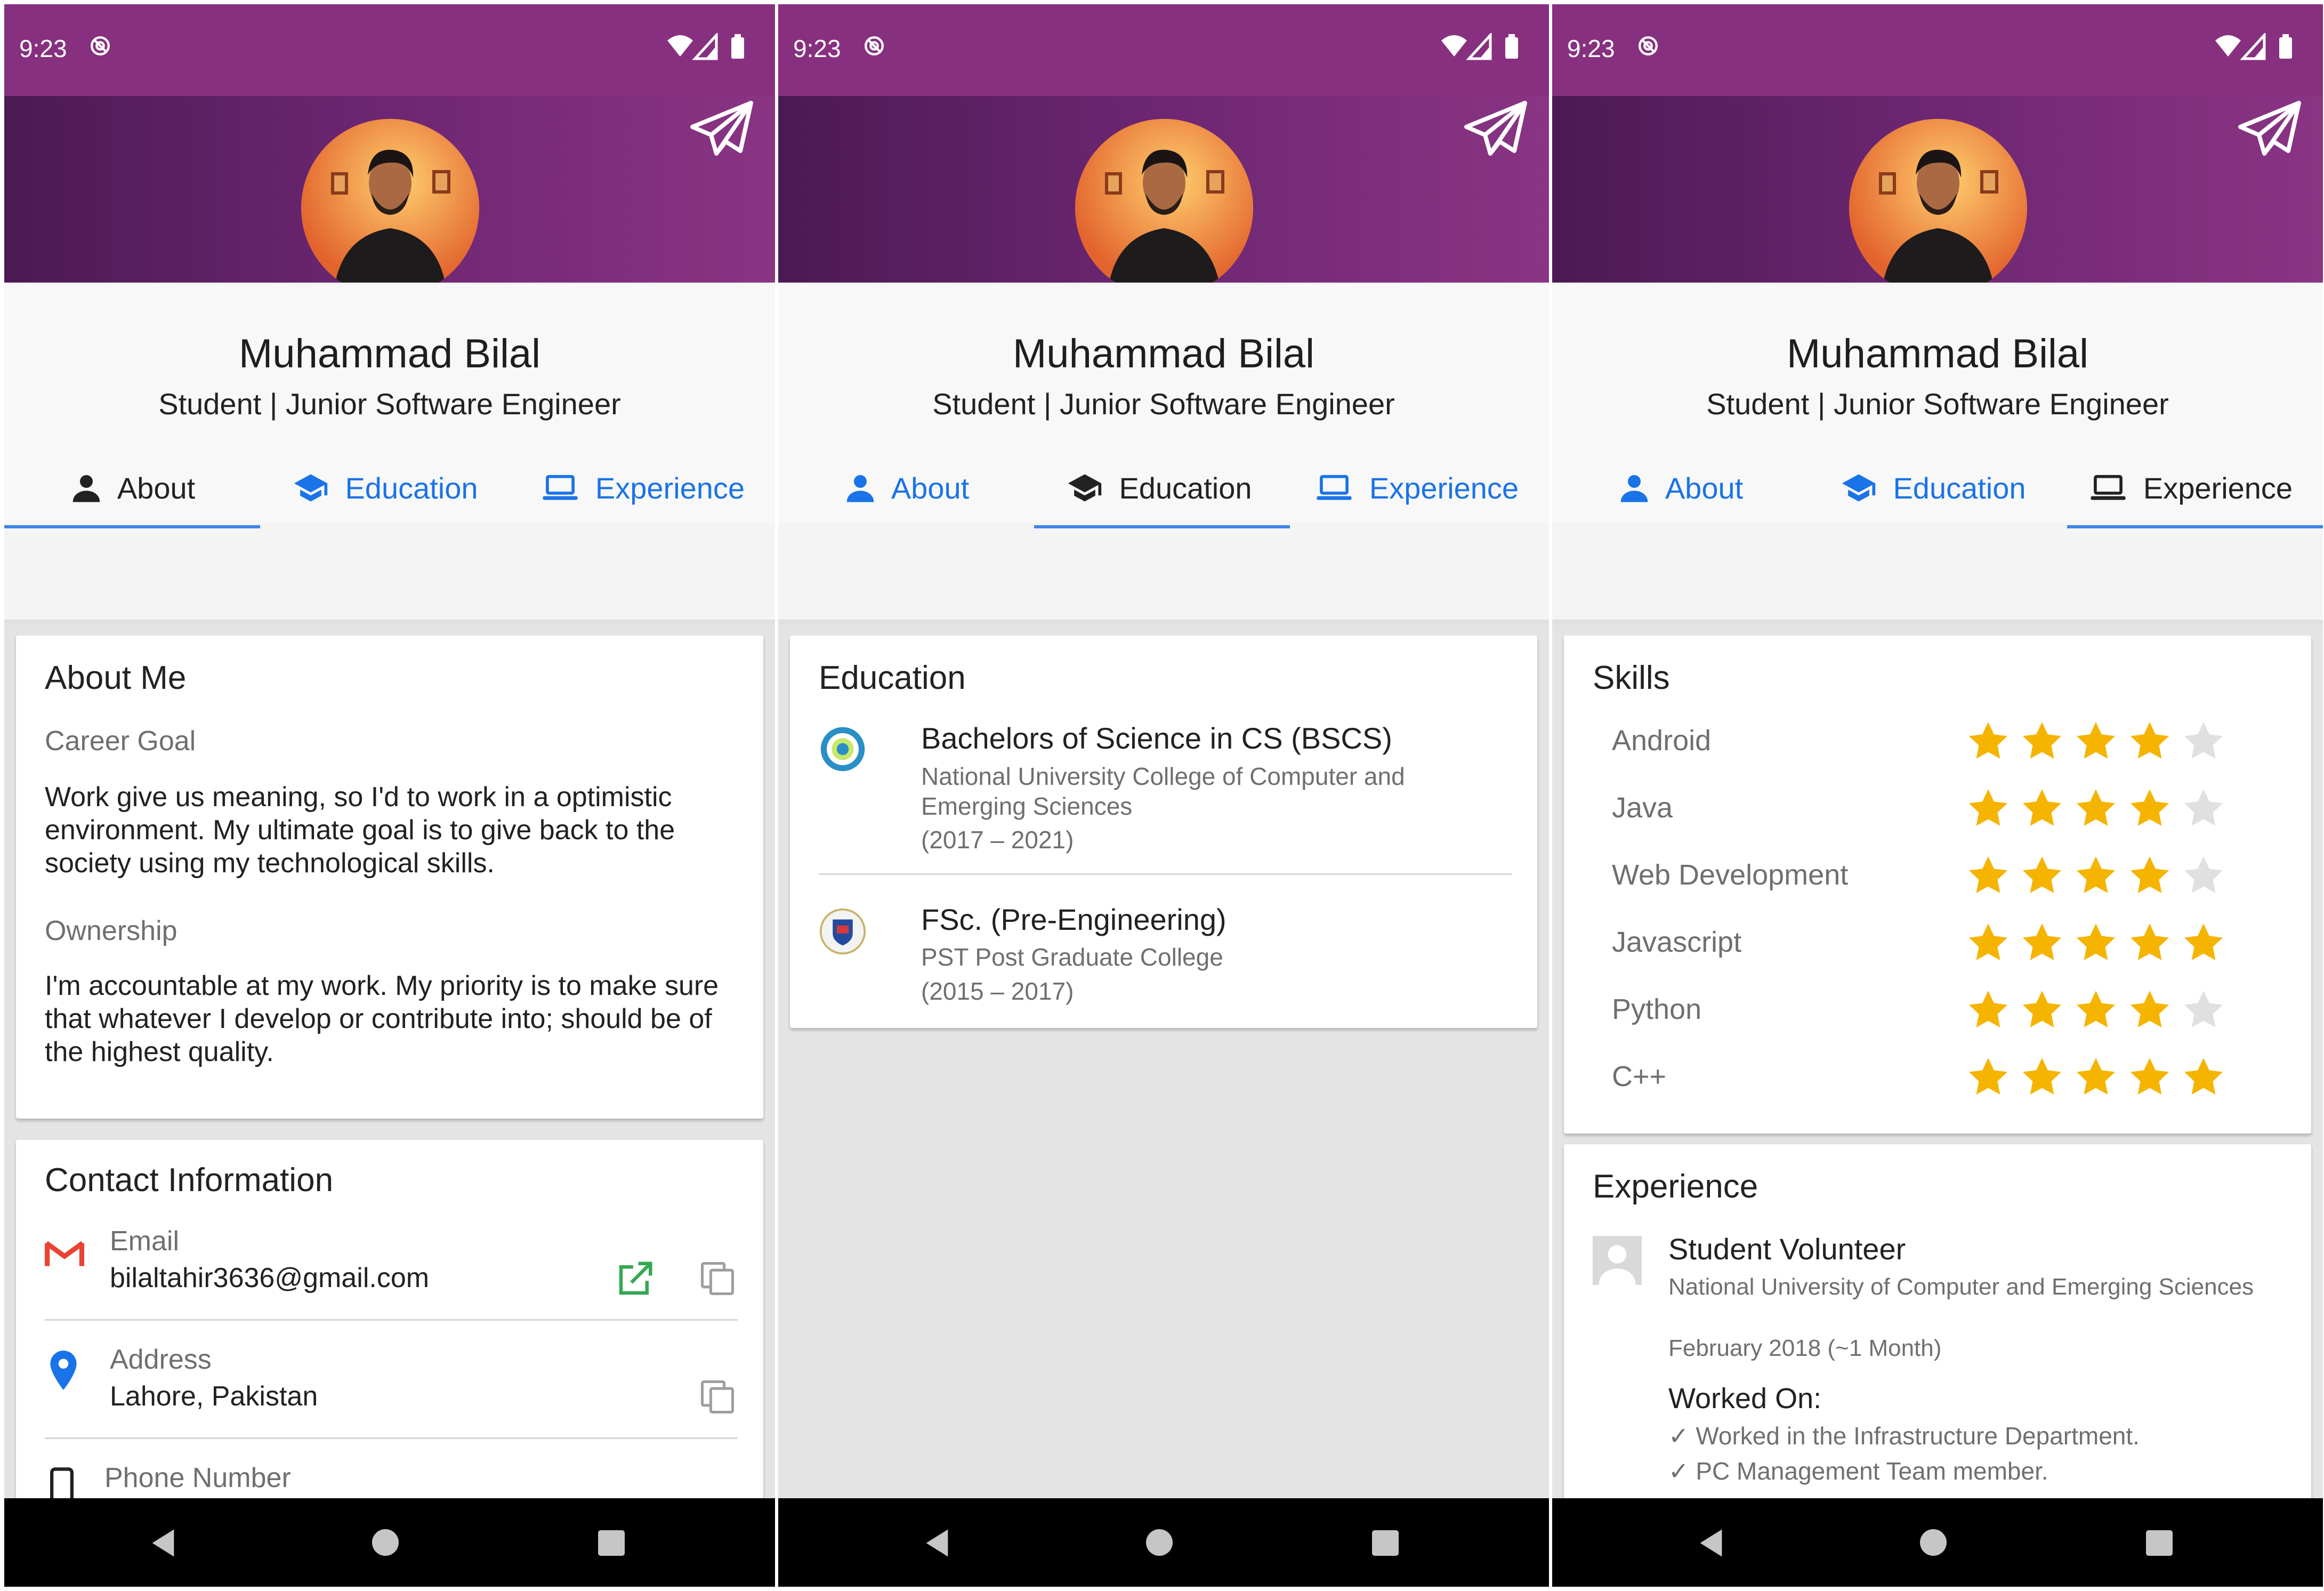 The image size is (2324, 1591). I want to click on profile-name: Muhammad Bilal, so click(389, 353).